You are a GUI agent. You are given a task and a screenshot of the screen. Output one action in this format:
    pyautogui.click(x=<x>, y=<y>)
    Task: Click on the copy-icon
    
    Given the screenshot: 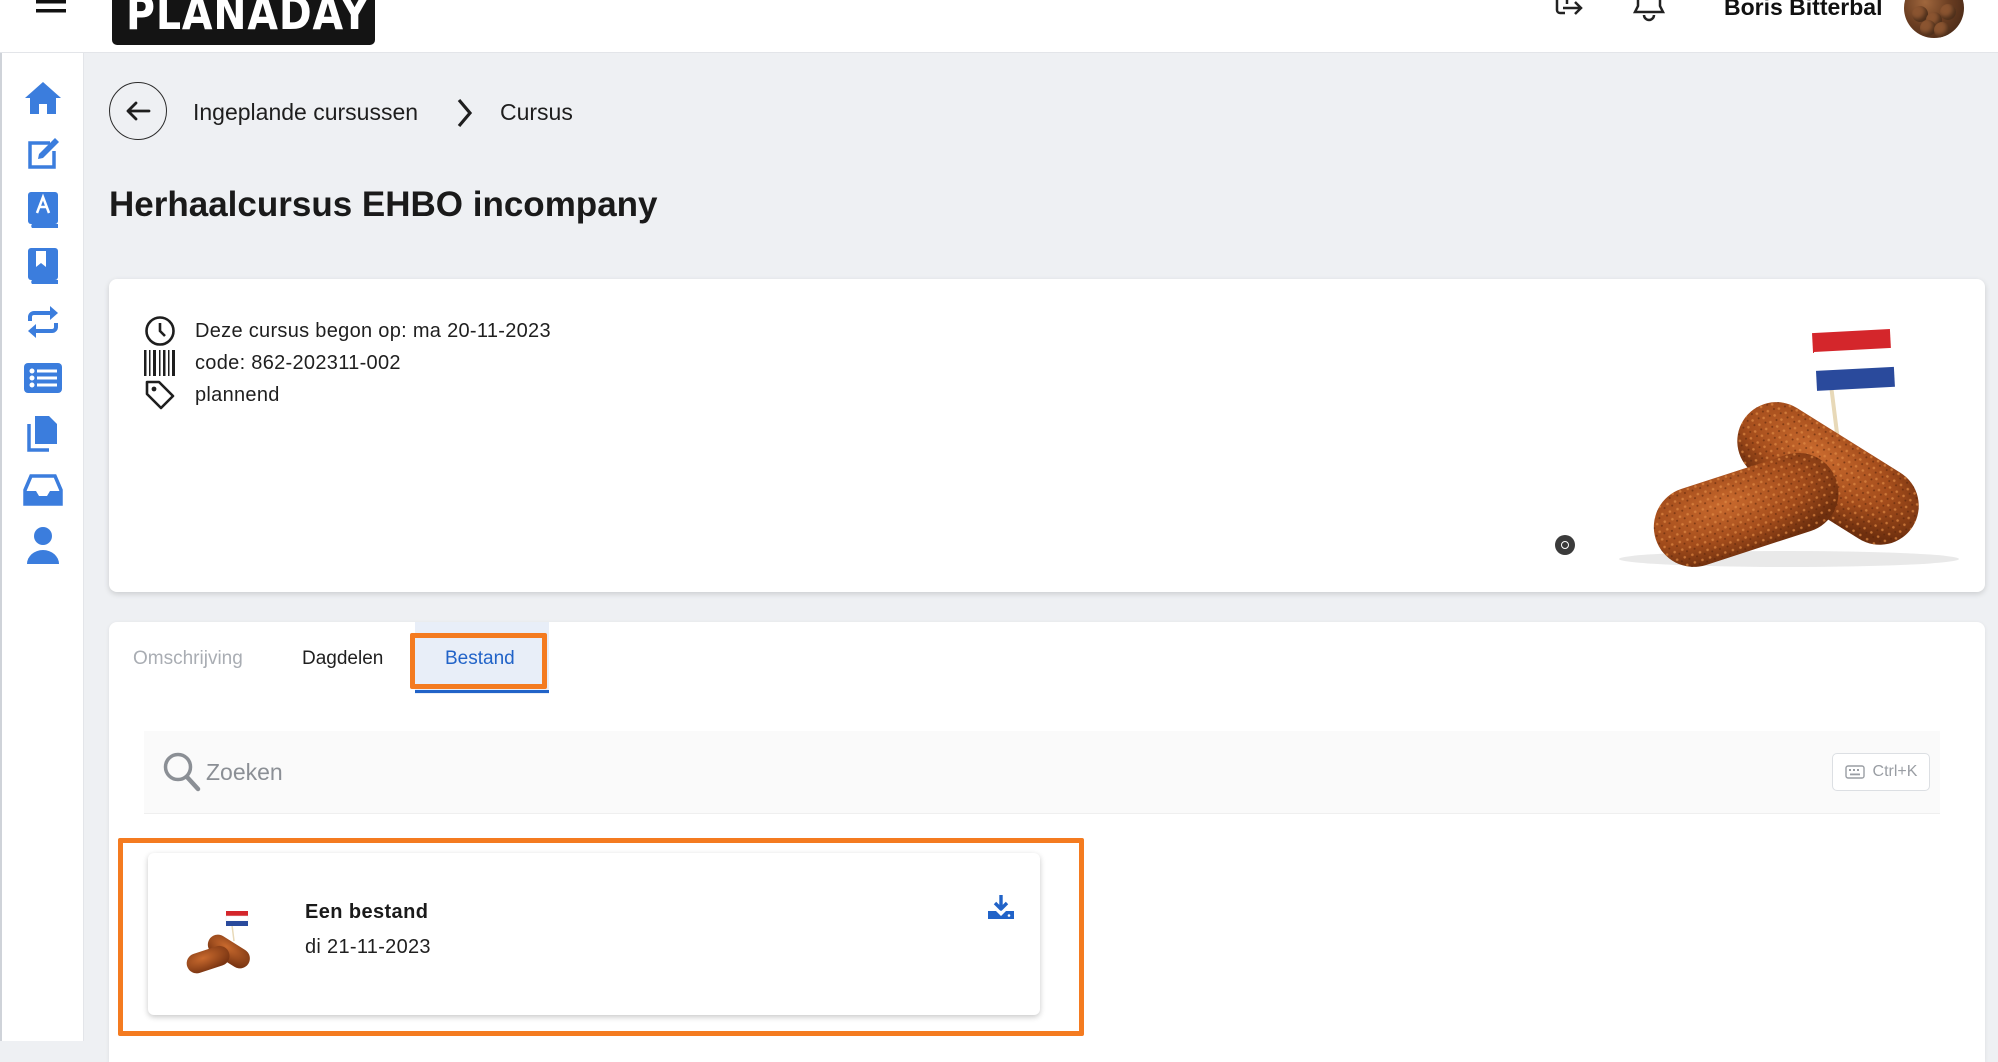 What is the action you would take?
    pyautogui.click(x=42, y=434)
    